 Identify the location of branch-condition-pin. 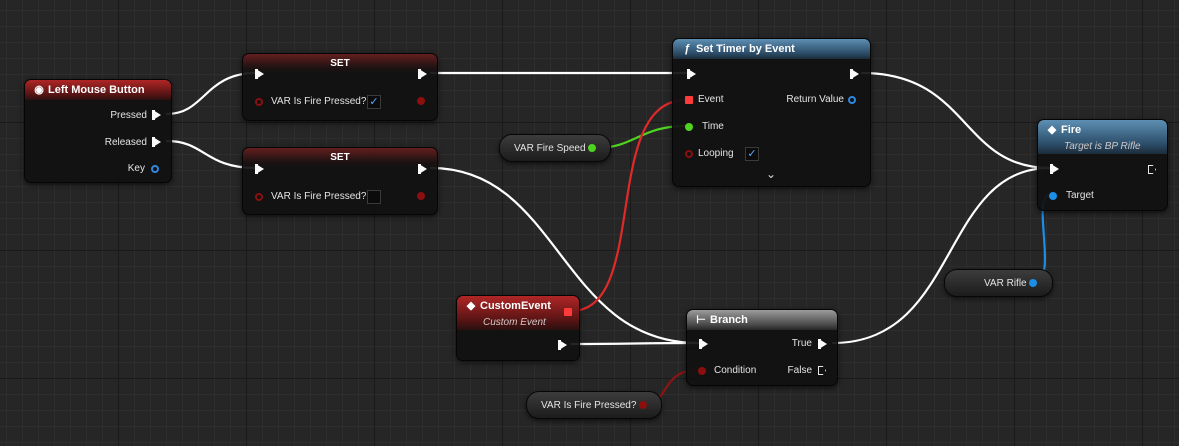
(702, 371).